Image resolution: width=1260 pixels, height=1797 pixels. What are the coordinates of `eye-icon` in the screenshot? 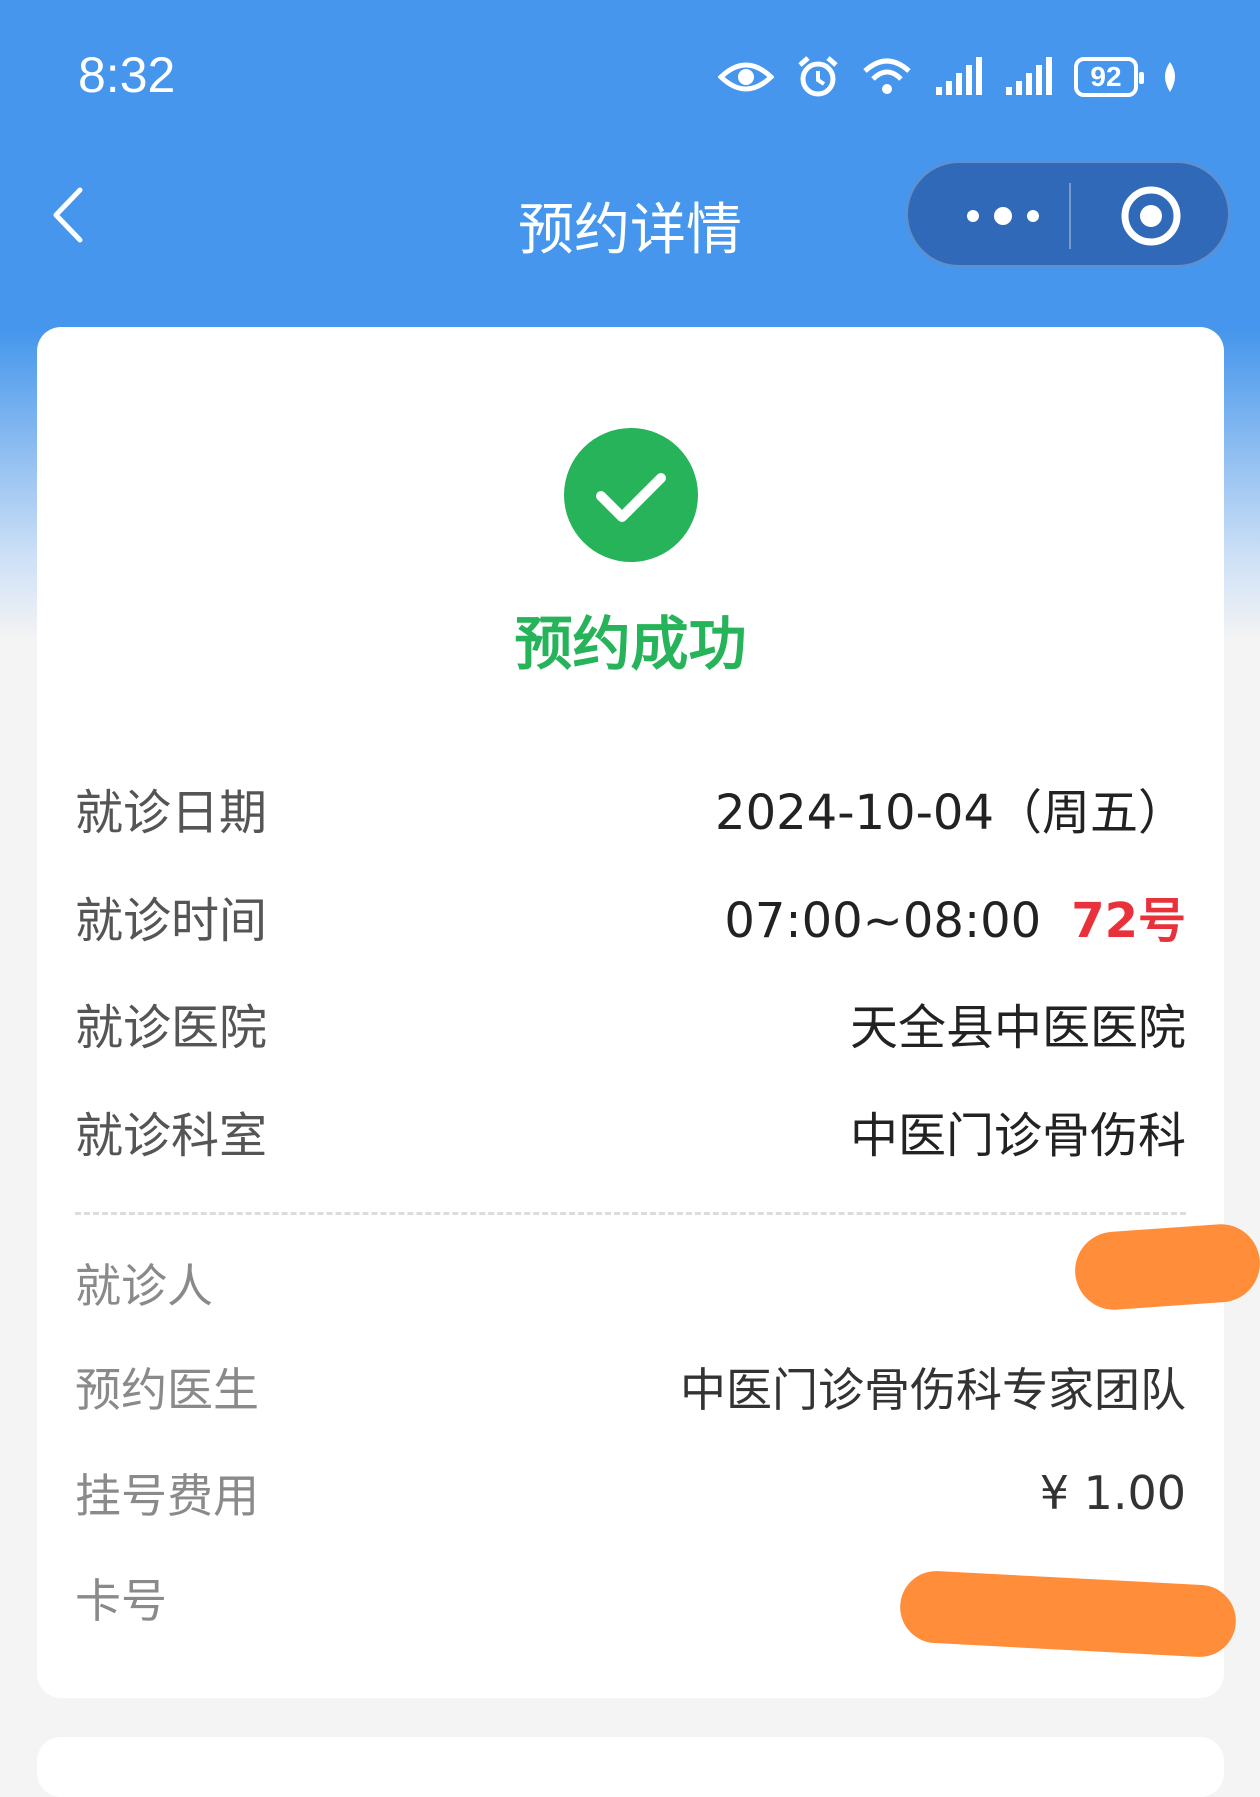 It's located at (746, 77).